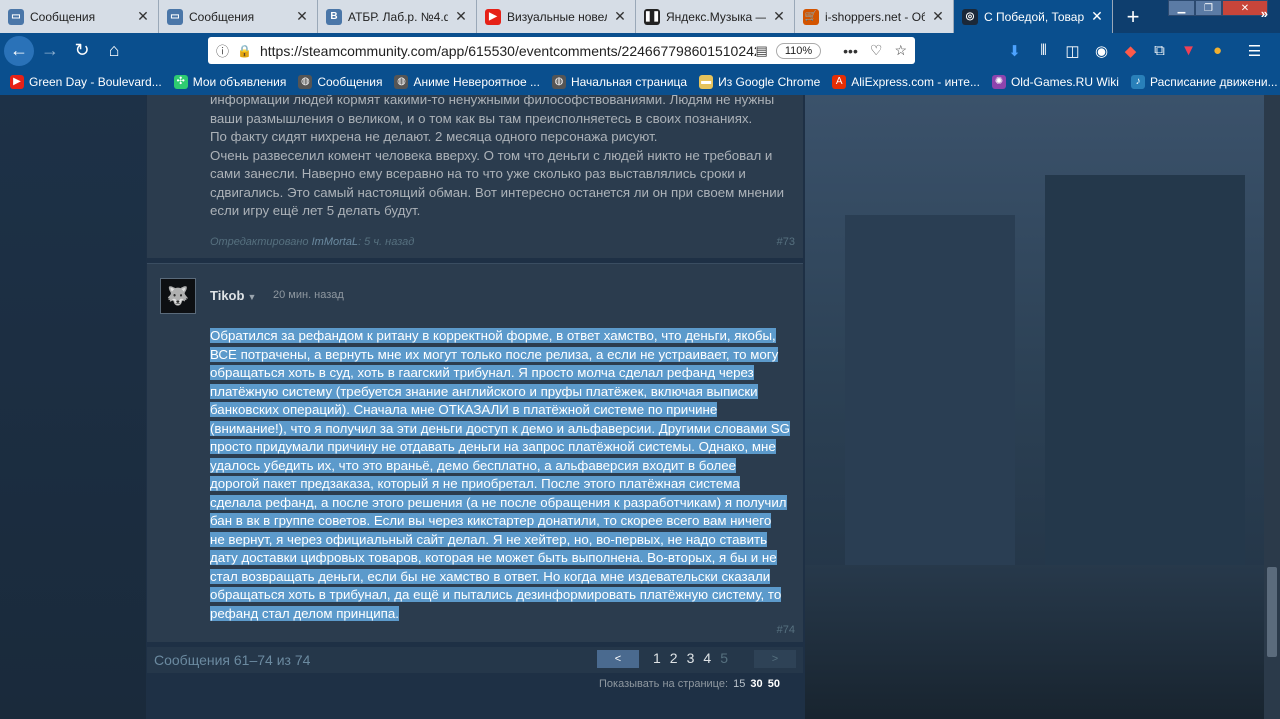 This screenshot has height=719, width=1280. Describe the element at coordinates (304, 613) in the screenshot. I see `selected-text: рефанд стал делом принципа.` at that location.